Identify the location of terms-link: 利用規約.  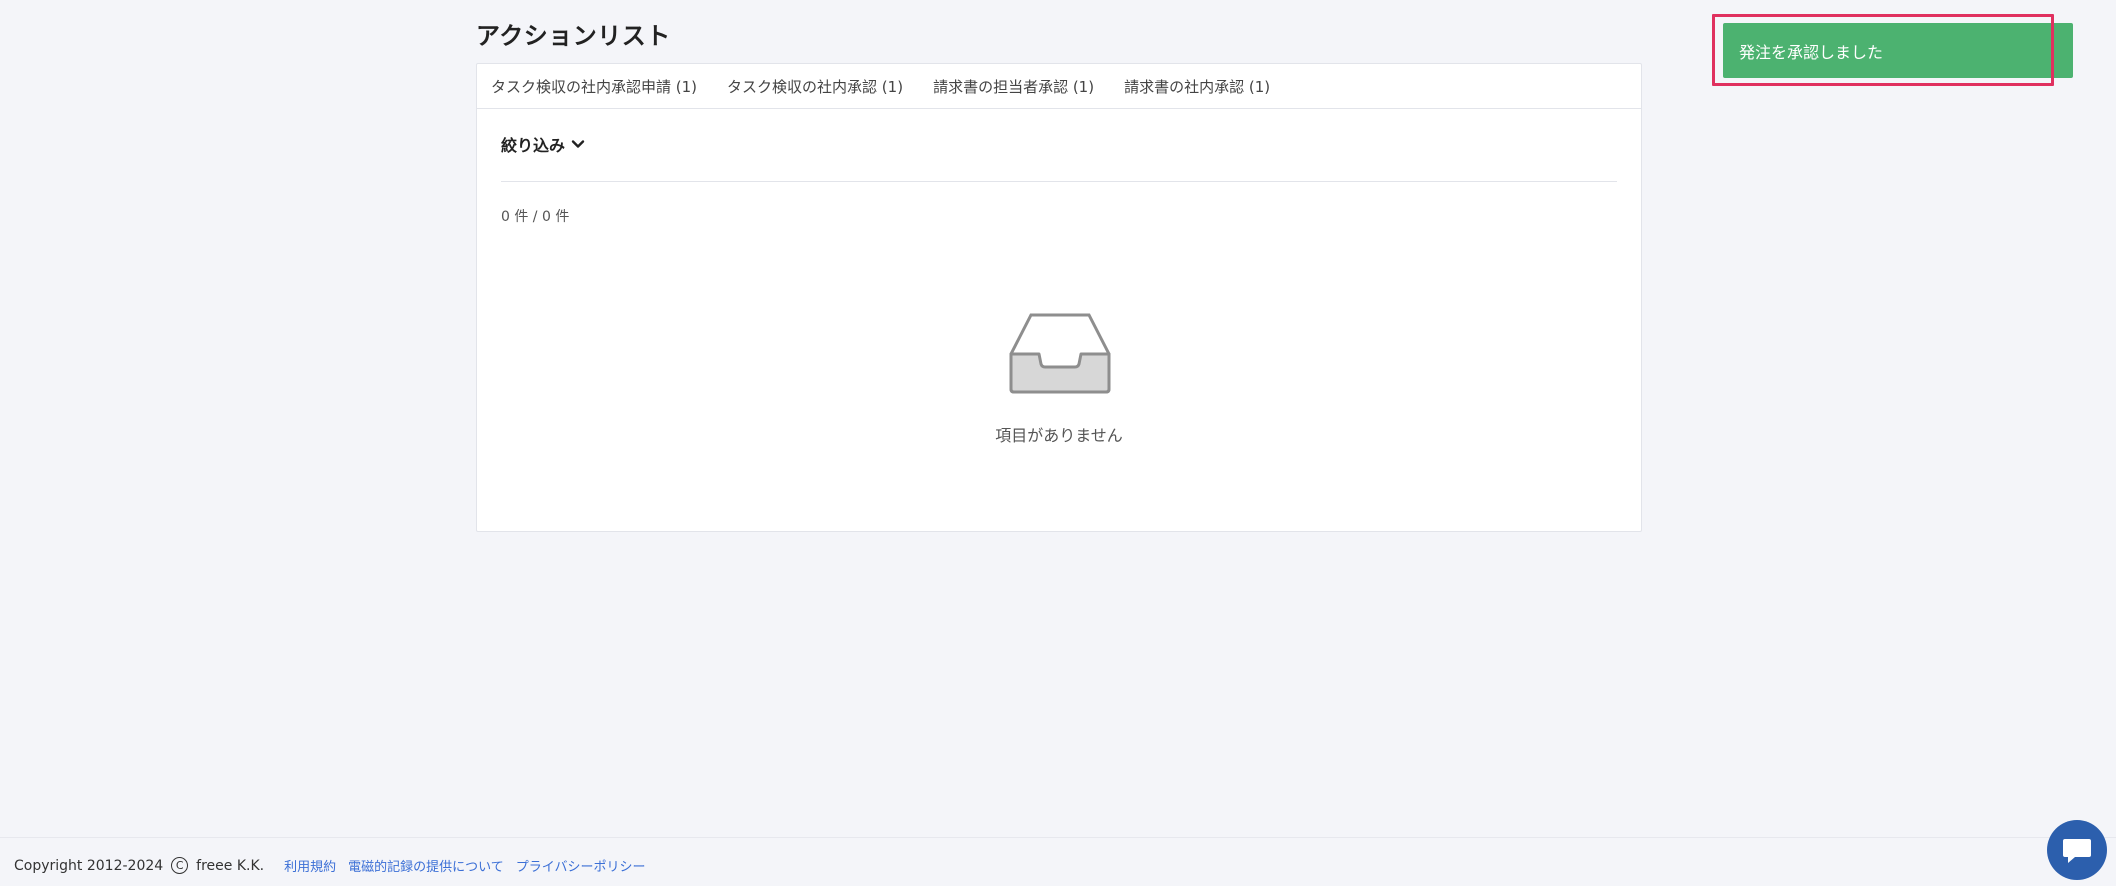
(310, 865).